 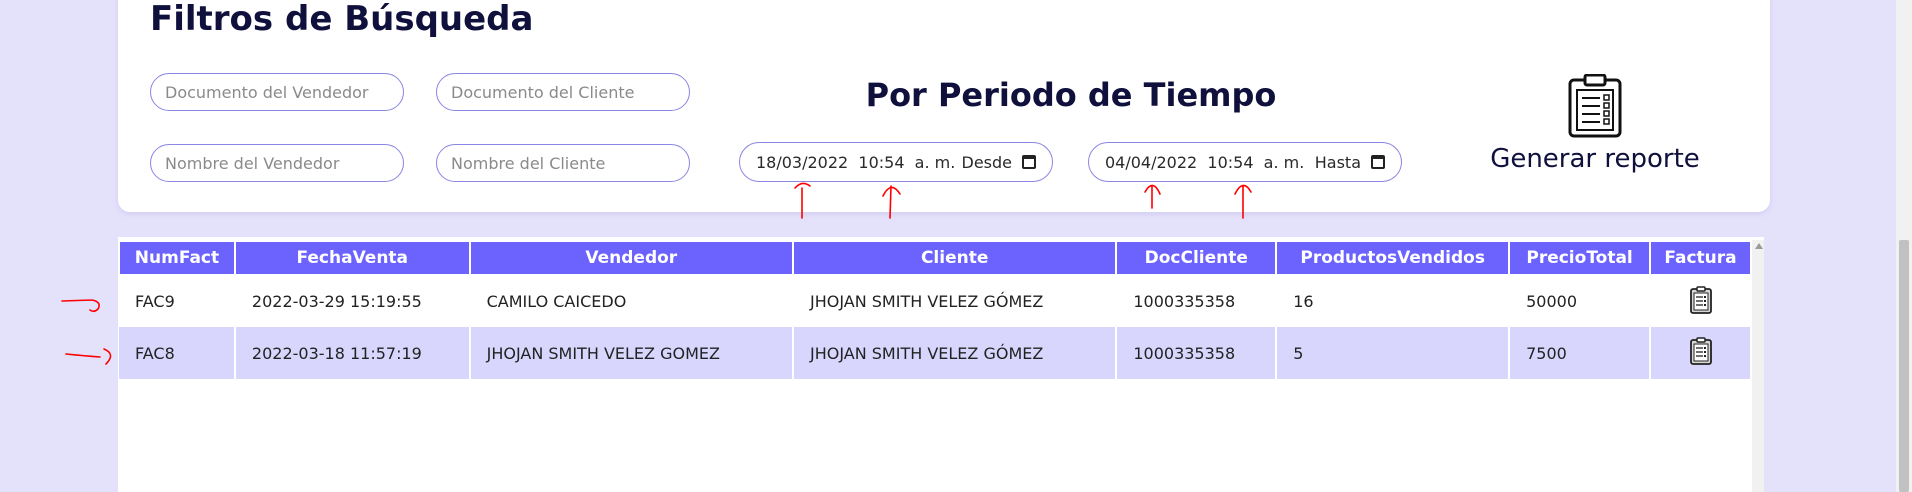 I want to click on generate-report-label: Generar reporte, so click(x=1595, y=159).